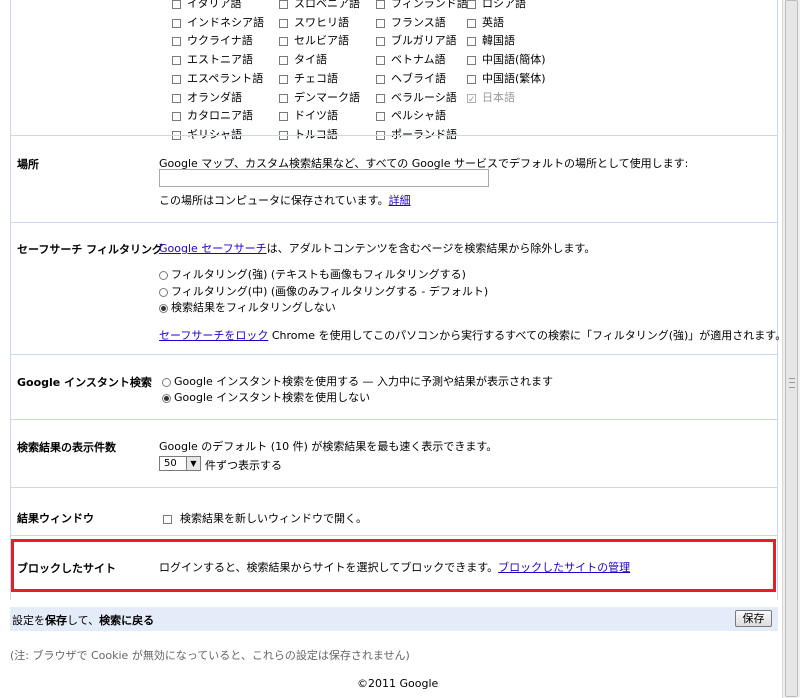 Image resolution: width=800 pixels, height=698 pixels. I want to click on instant-option-on: Google インスタント検索を使用する — 入力中に予測や結果が表示されます, so click(357, 381).